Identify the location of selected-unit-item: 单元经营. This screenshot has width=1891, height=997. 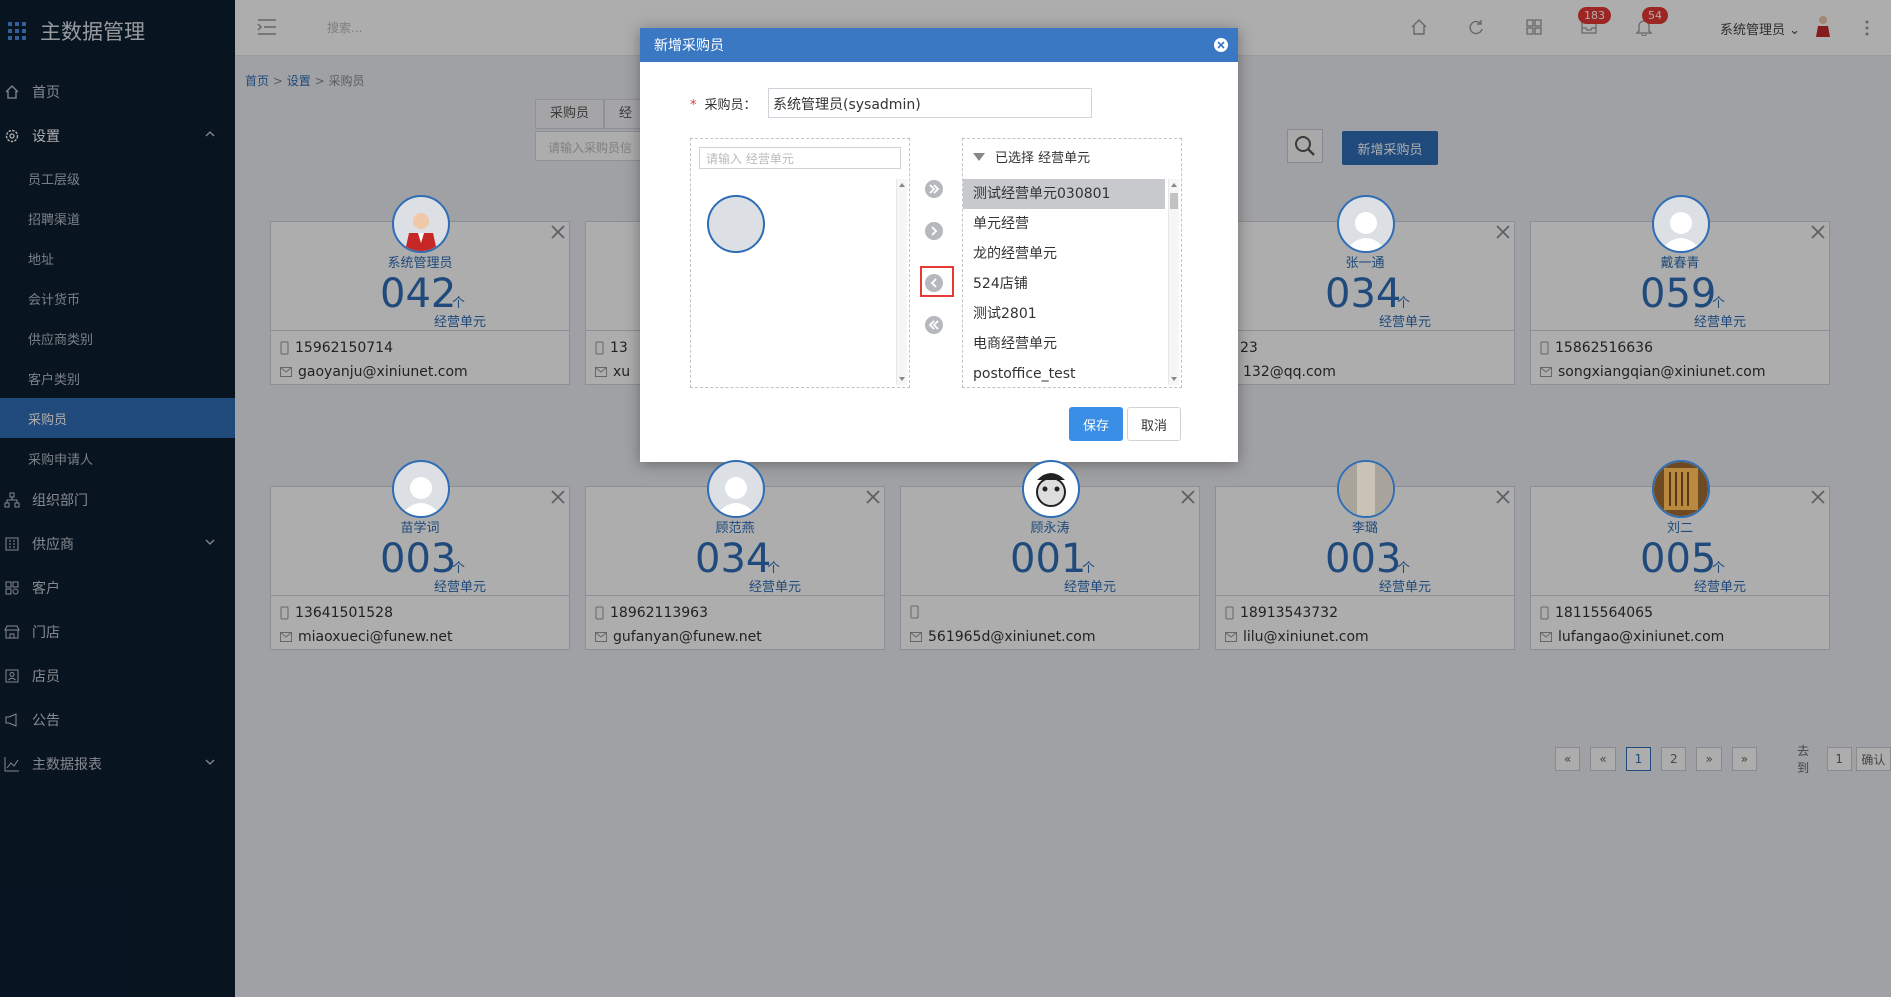
(1064, 224).